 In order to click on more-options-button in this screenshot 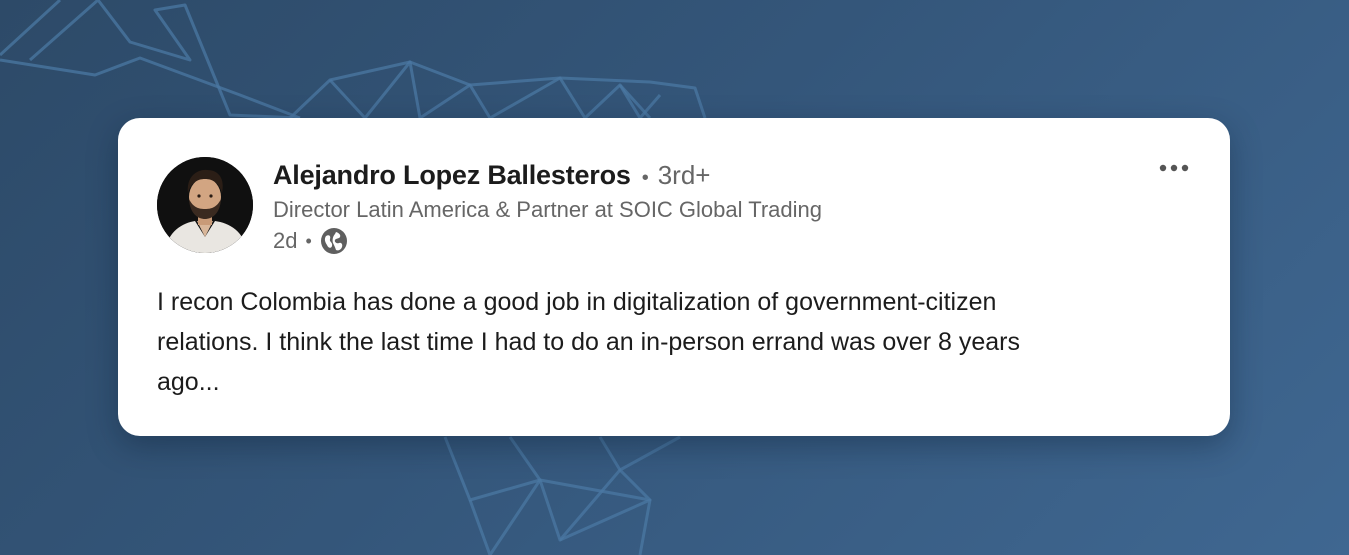, I will do `click(1174, 168)`.